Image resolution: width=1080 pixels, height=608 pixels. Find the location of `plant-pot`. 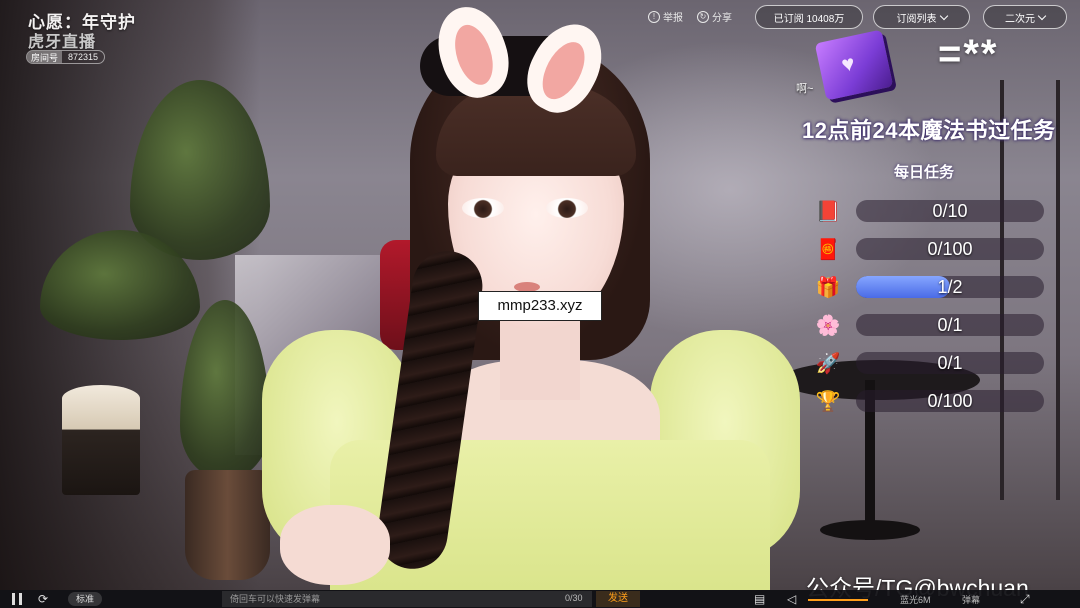

plant-pot is located at coordinates (227, 525).